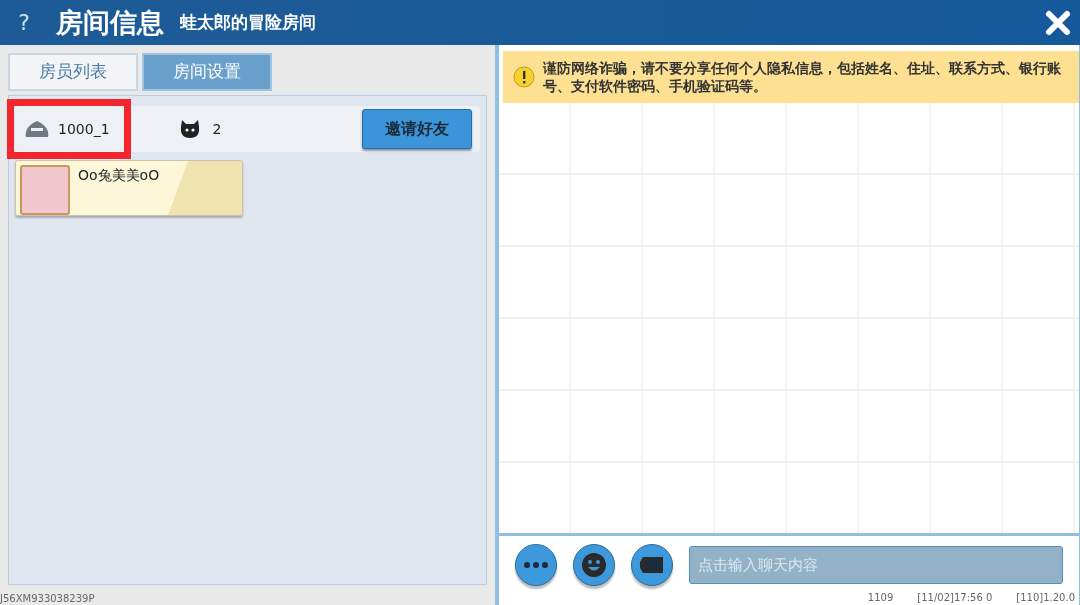 Image resolution: width=1080 pixels, height=605 pixels. What do you see at coordinates (73, 72) in the screenshot?
I see `tab: 房员列表` at bounding box center [73, 72].